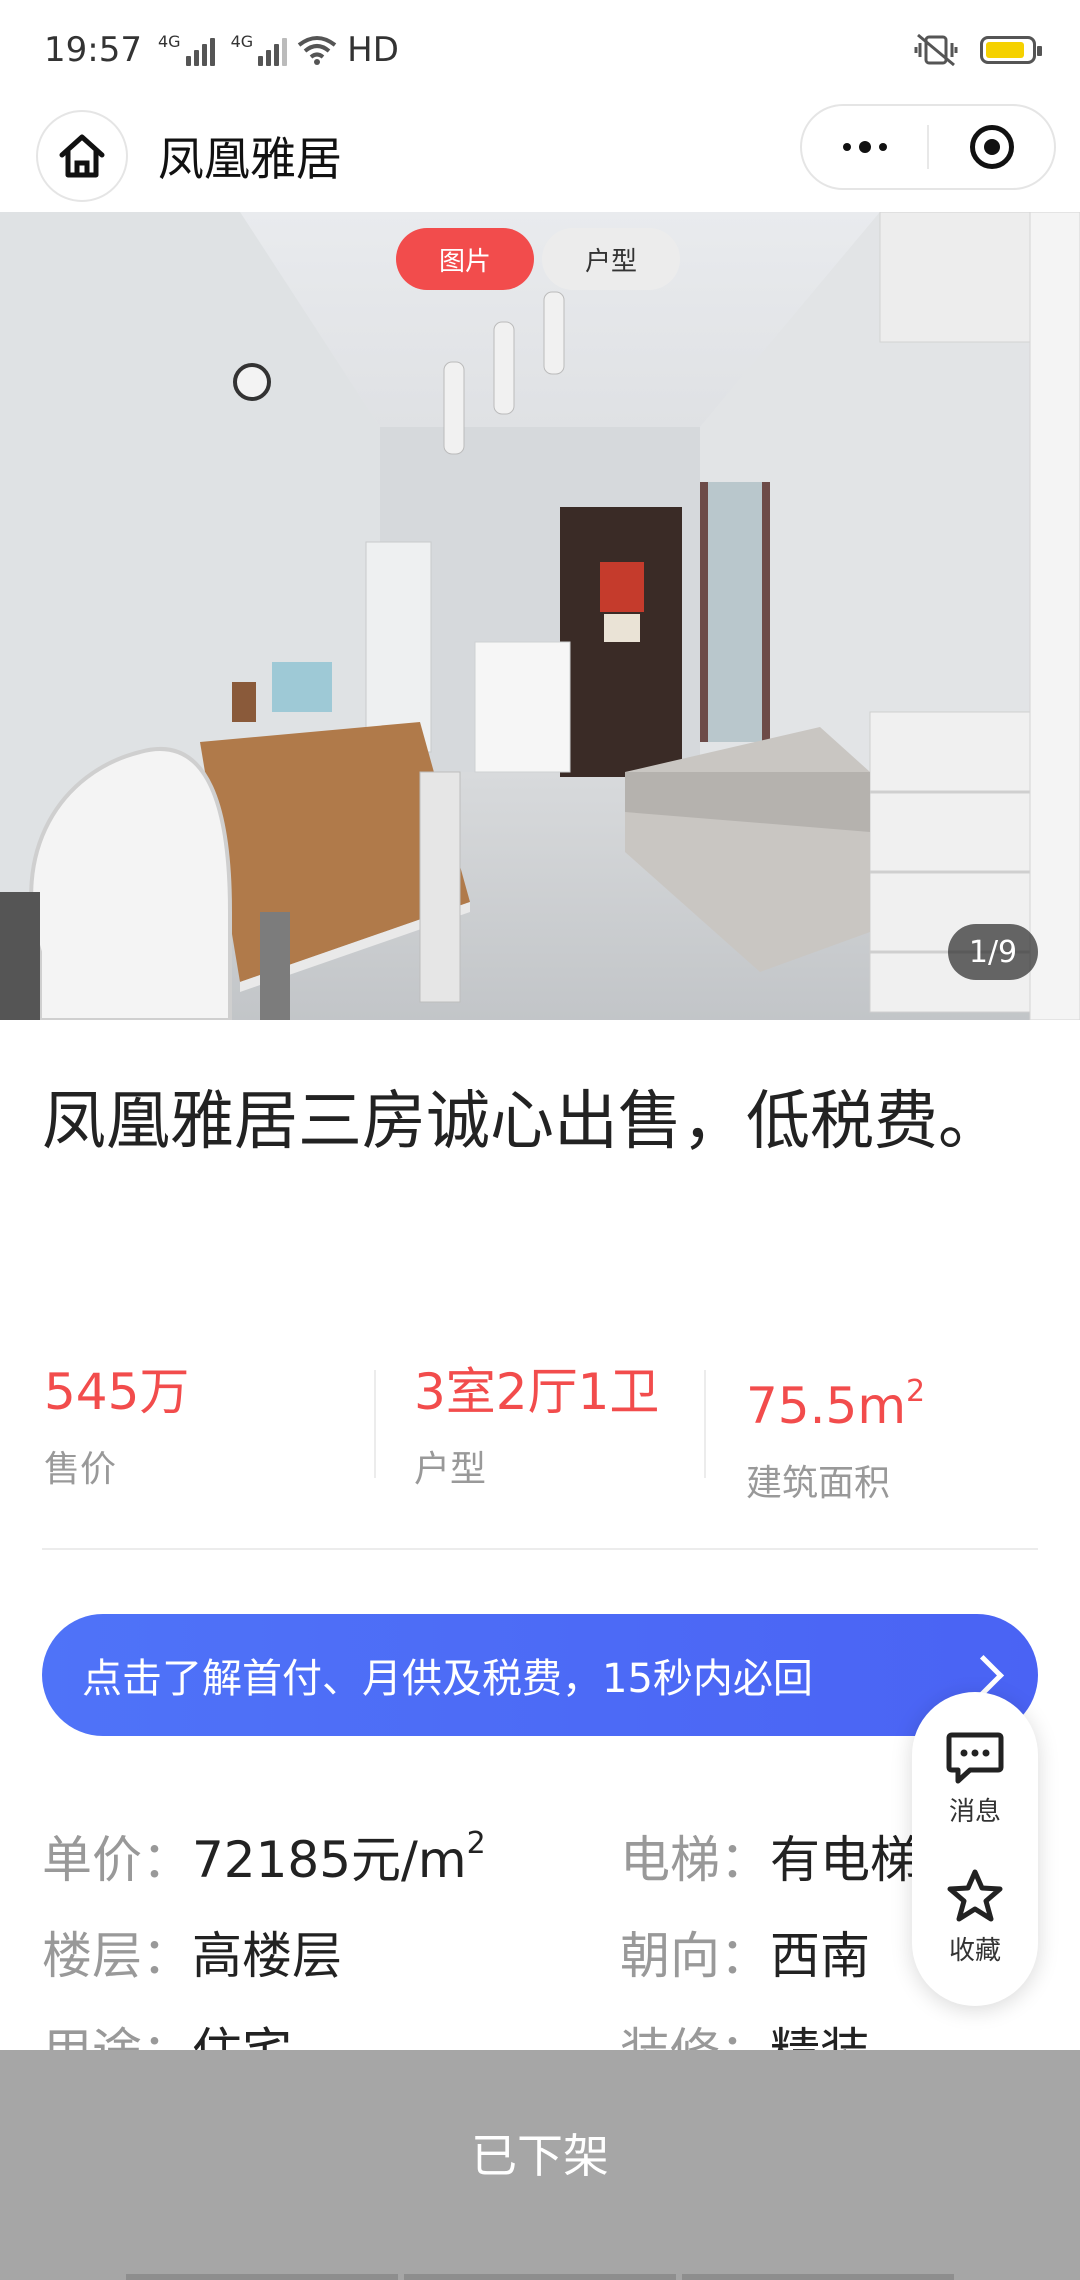 This screenshot has width=1080, height=2280. What do you see at coordinates (540, 2156) in the screenshot?
I see `delisted-status: 已下架` at bounding box center [540, 2156].